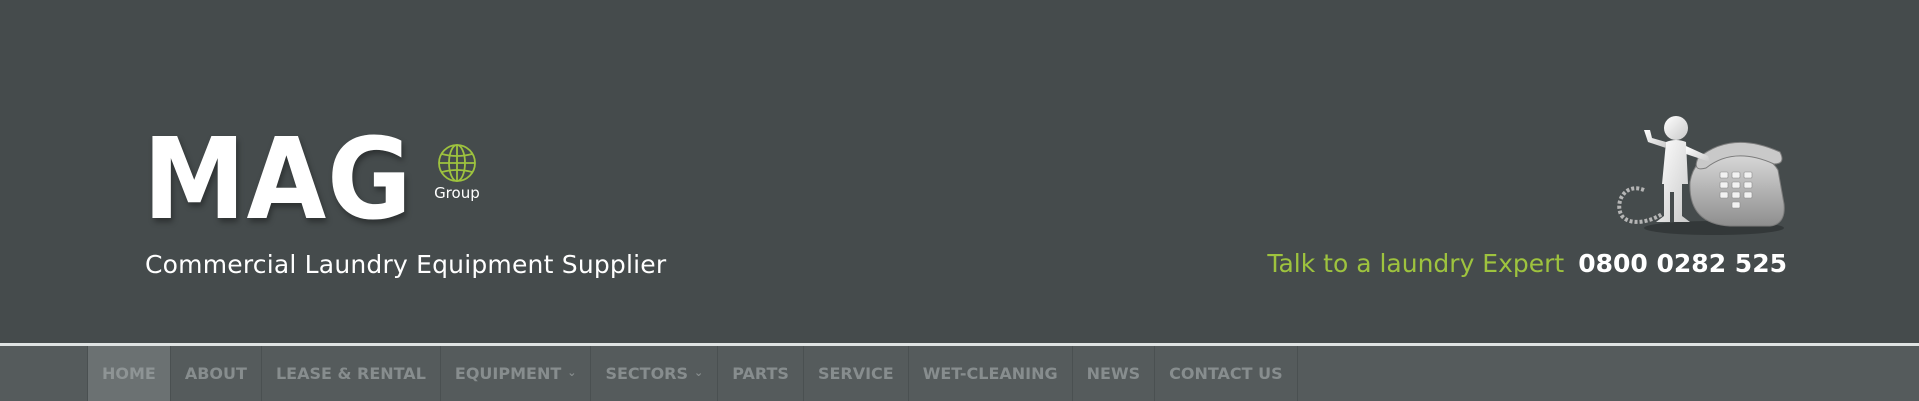 Image resolution: width=1919 pixels, height=401 pixels. Describe the element at coordinates (406, 264) in the screenshot. I see `site-tagline: Commercial Laundry Equipment Supplier` at that location.